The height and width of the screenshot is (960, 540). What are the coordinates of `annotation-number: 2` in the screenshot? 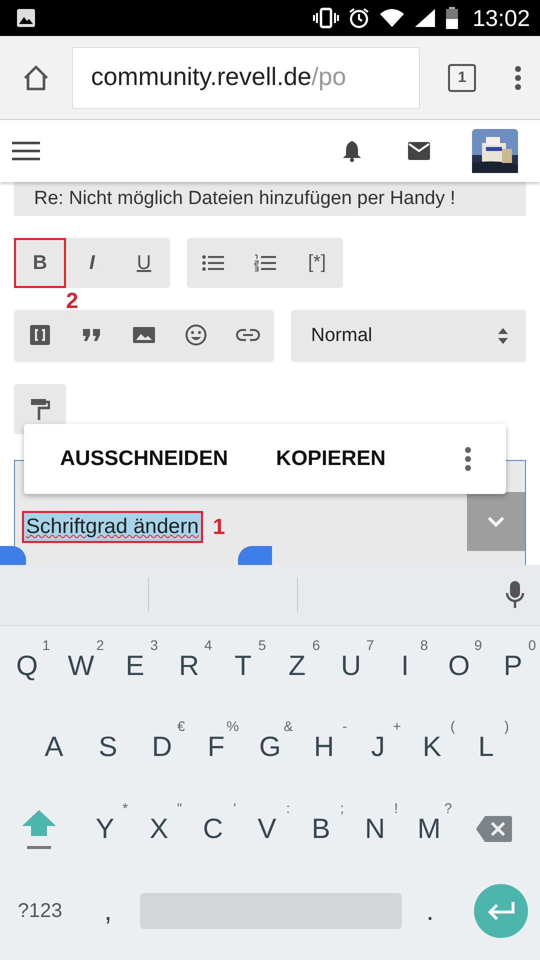 It's located at (72, 301).